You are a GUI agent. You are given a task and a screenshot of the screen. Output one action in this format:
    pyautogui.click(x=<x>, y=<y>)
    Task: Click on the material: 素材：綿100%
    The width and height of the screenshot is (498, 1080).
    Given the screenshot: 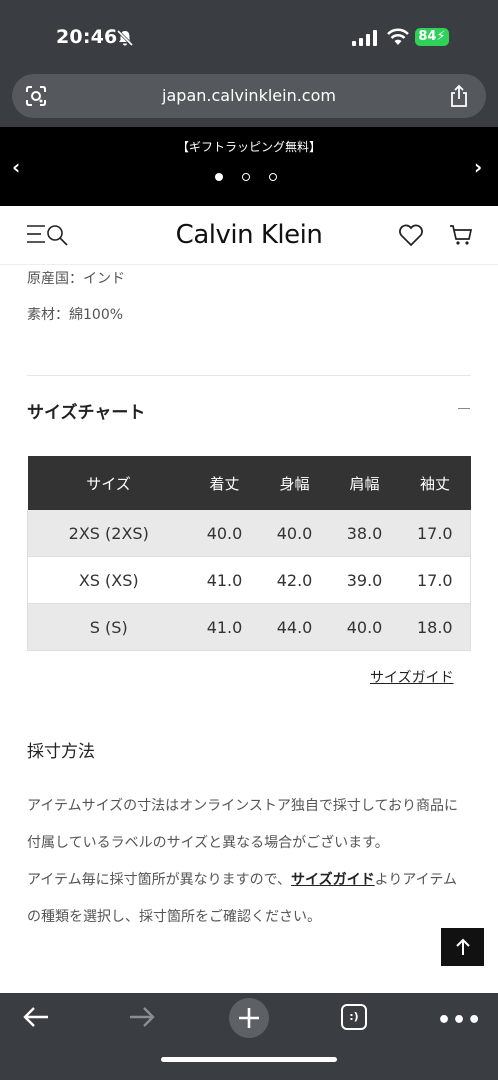 What is the action you would take?
    pyautogui.click(x=75, y=315)
    